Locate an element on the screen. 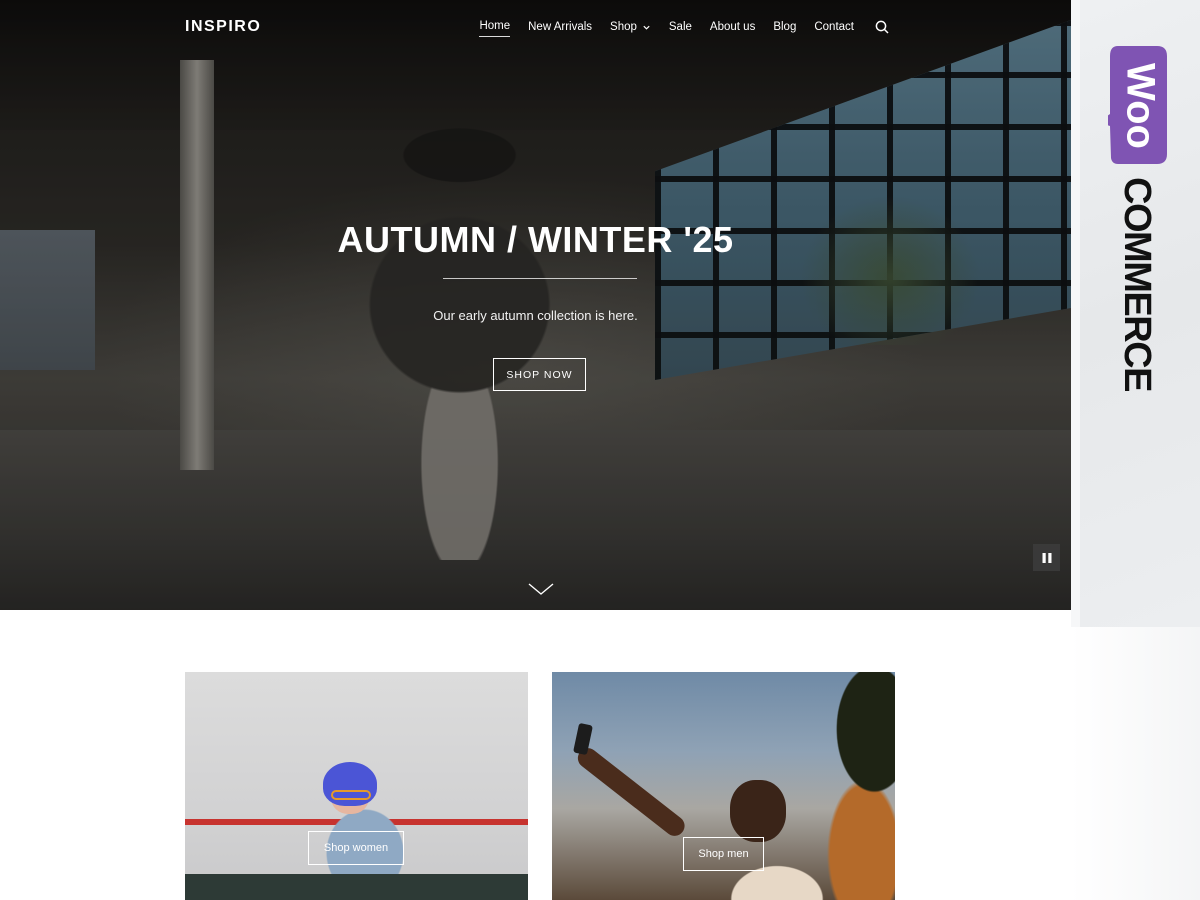 This screenshot has height=900, width=1200. woo-logo-text: Woo is located at coordinates (1140, 106).